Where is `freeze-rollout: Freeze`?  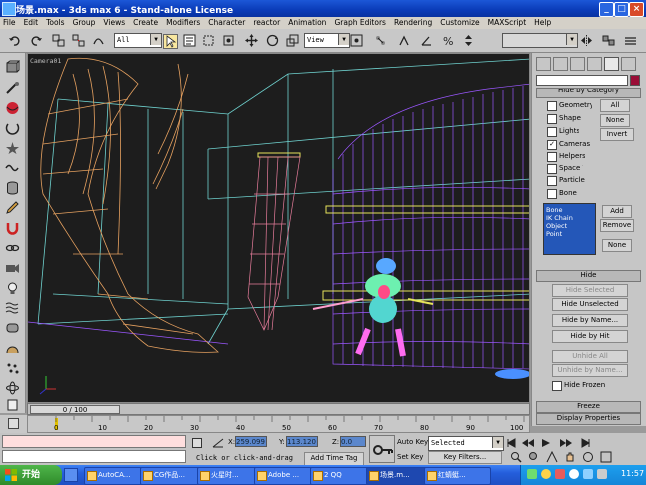
freeze-rollout: Freeze is located at coordinates (588, 407).